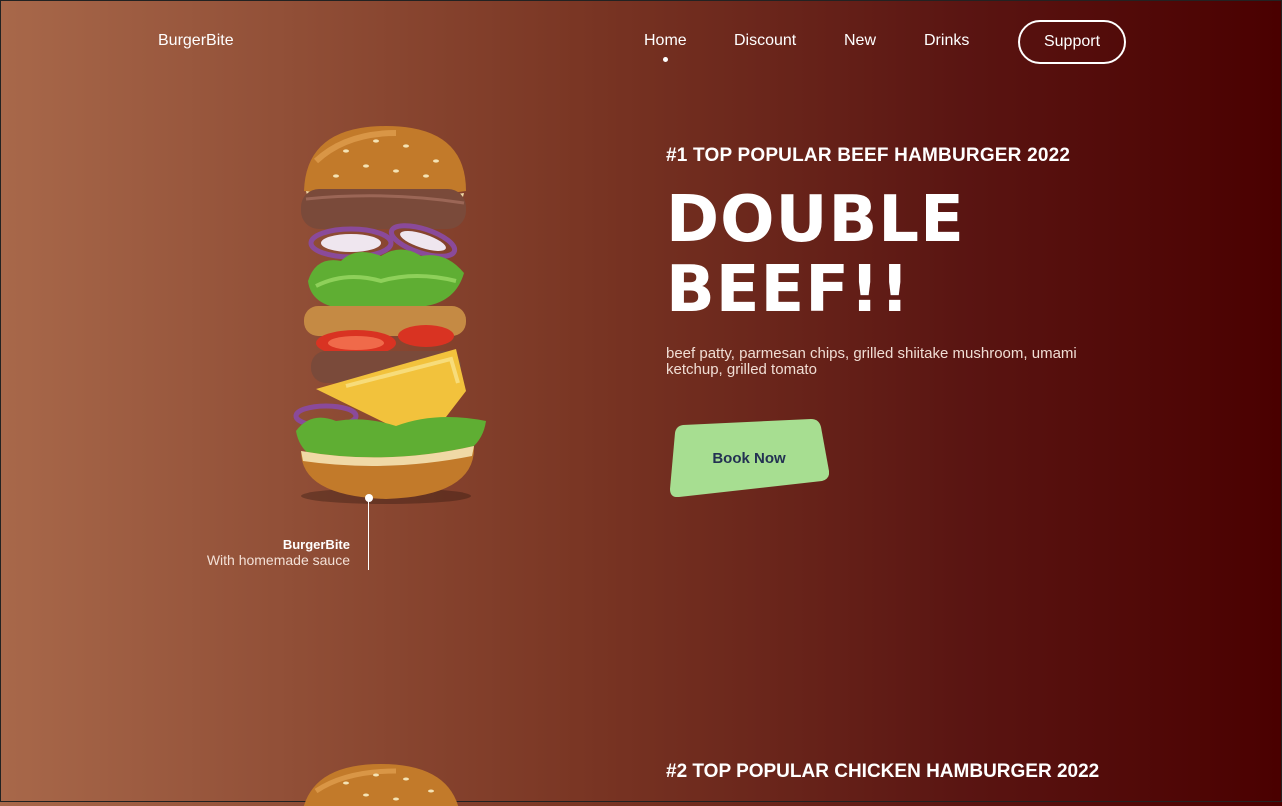 The width and height of the screenshot is (1282, 806). What do you see at coordinates (788, 290) in the screenshot?
I see `headline-line-2: BEEF!!` at bounding box center [788, 290].